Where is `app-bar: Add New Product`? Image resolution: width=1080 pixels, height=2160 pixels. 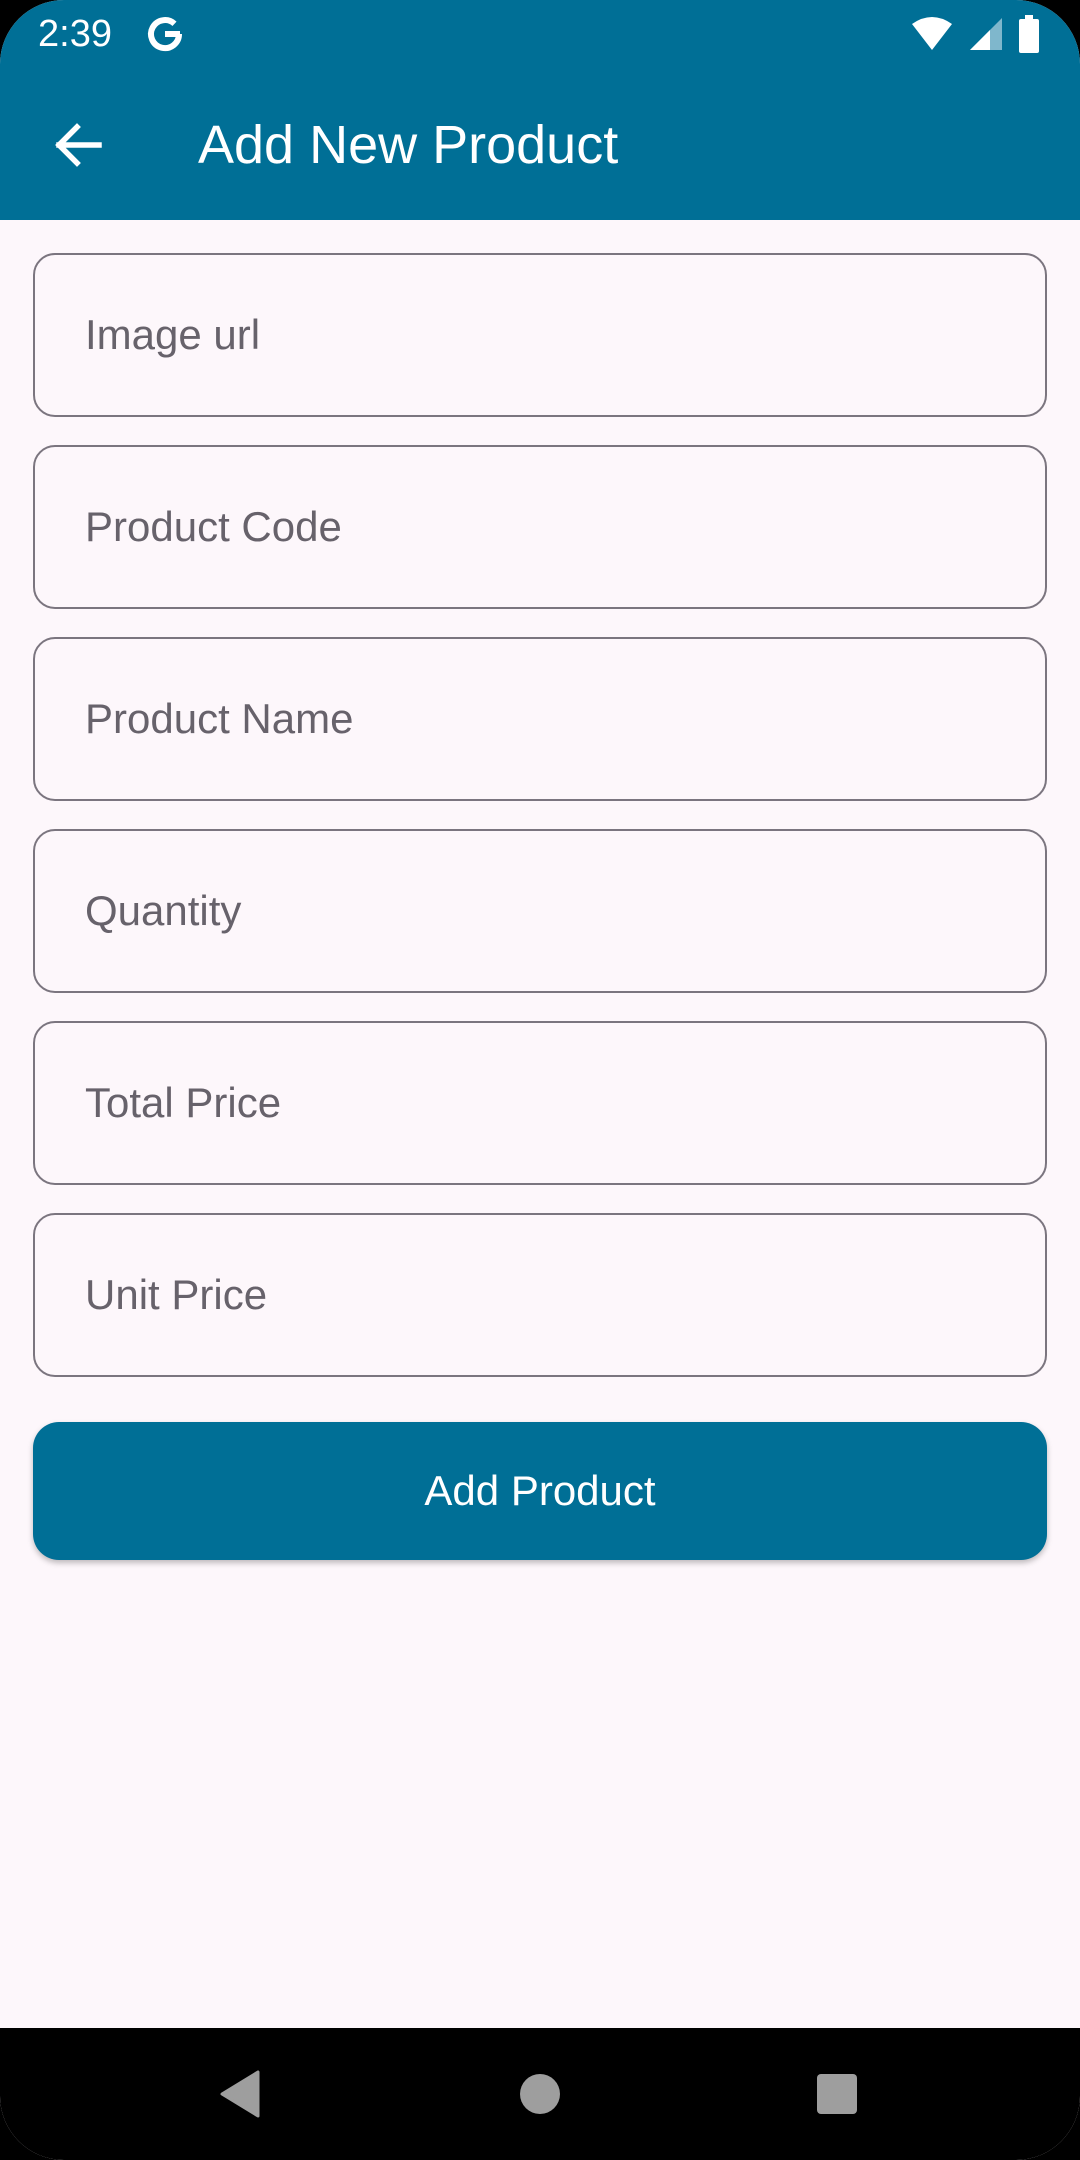 app-bar: Add New Product is located at coordinates (540, 145).